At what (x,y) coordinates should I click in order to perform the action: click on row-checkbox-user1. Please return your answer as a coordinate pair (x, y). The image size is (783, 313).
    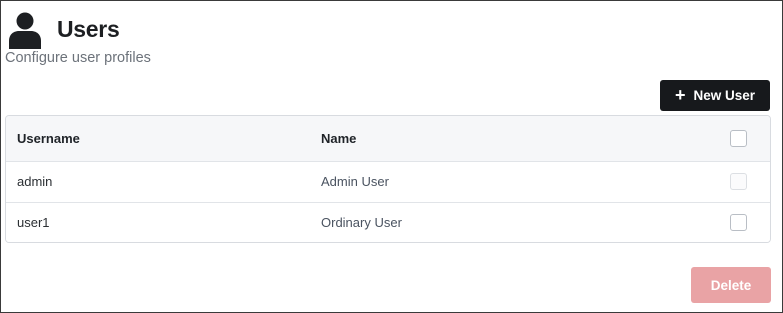
    Looking at the image, I should click on (738, 223).